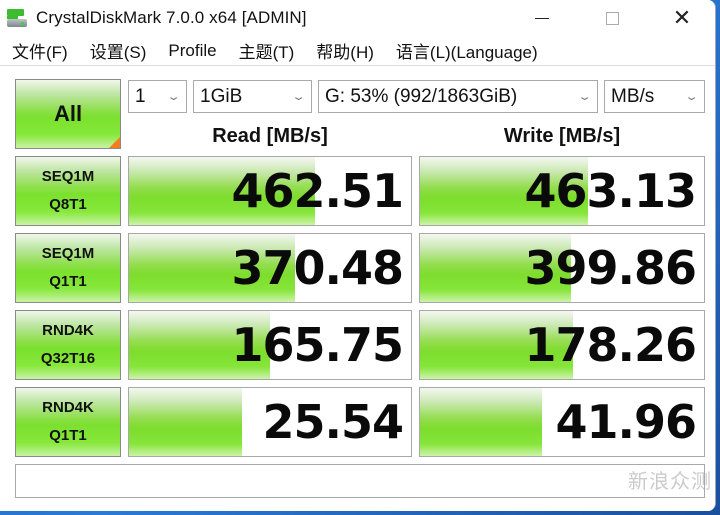 The width and height of the screenshot is (720, 515). What do you see at coordinates (267, 50) in the screenshot?
I see `menu-theme: 主题(T)` at bounding box center [267, 50].